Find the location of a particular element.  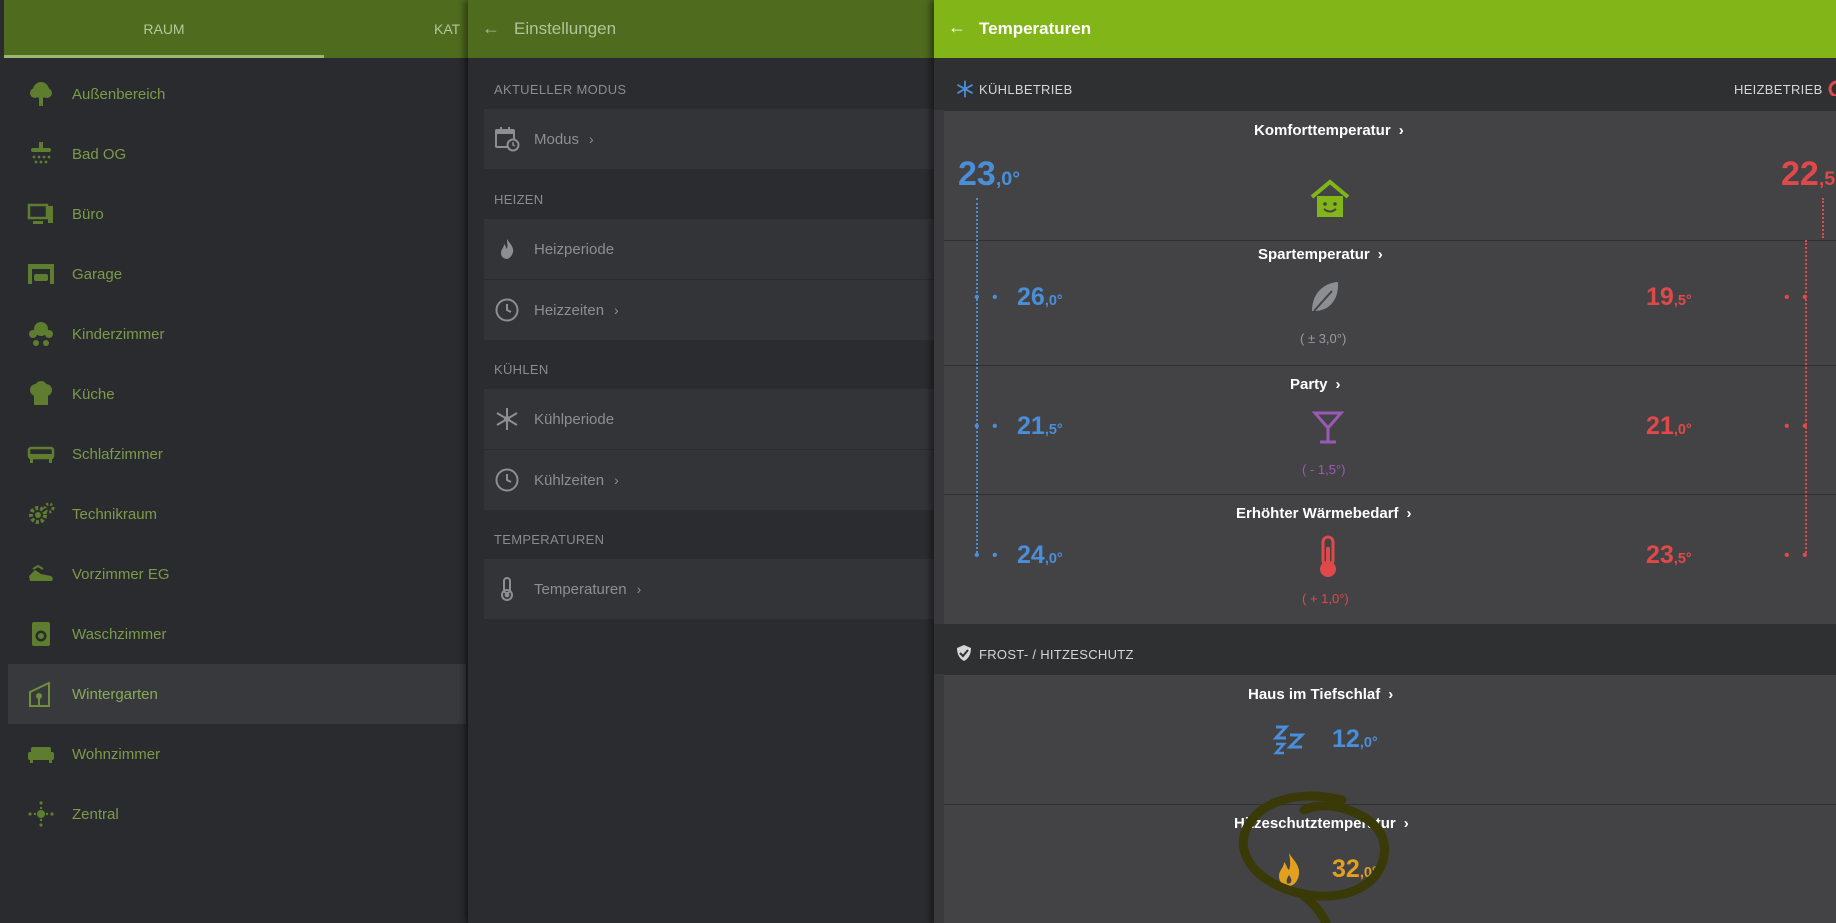

increased-heat-value: 23,5° is located at coordinates (1669, 555).